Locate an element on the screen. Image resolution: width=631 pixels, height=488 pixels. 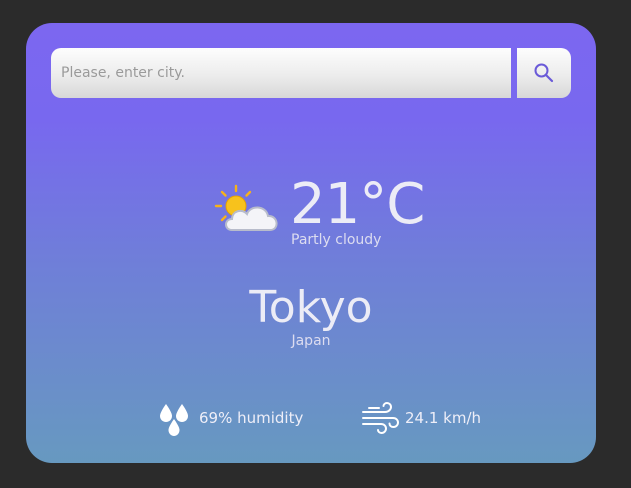
partly-cloudy-icon is located at coordinates (246, 207).